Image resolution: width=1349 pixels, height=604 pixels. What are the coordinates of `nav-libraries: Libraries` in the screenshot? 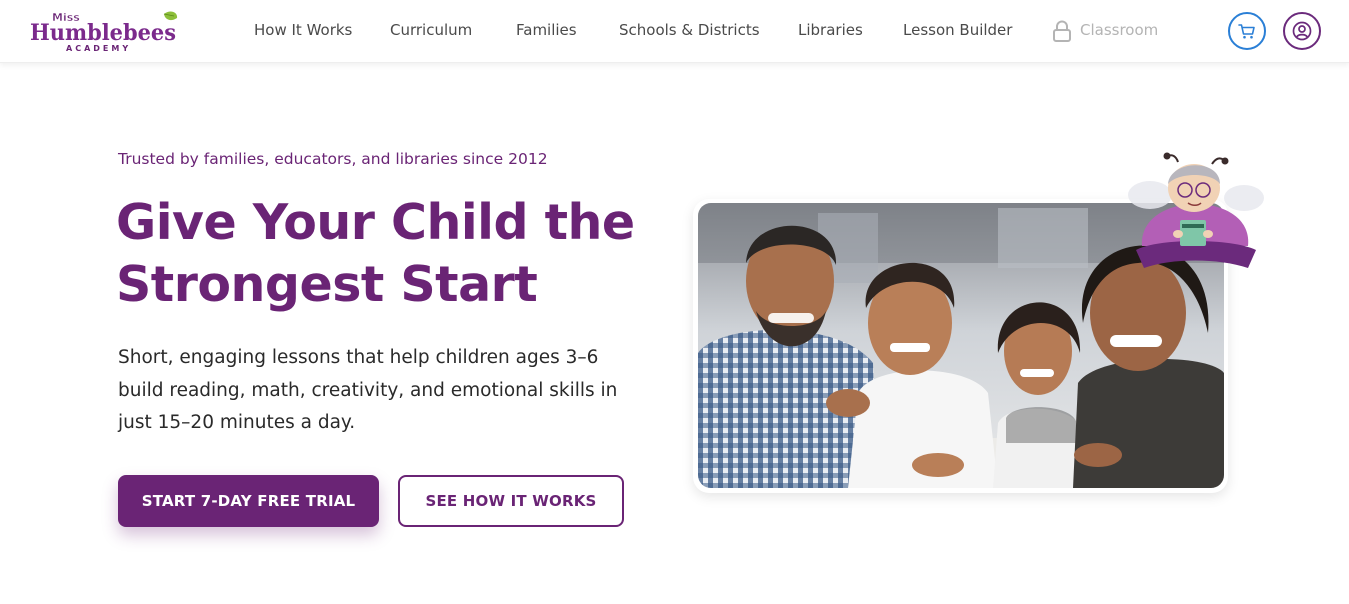 It's located at (830, 30).